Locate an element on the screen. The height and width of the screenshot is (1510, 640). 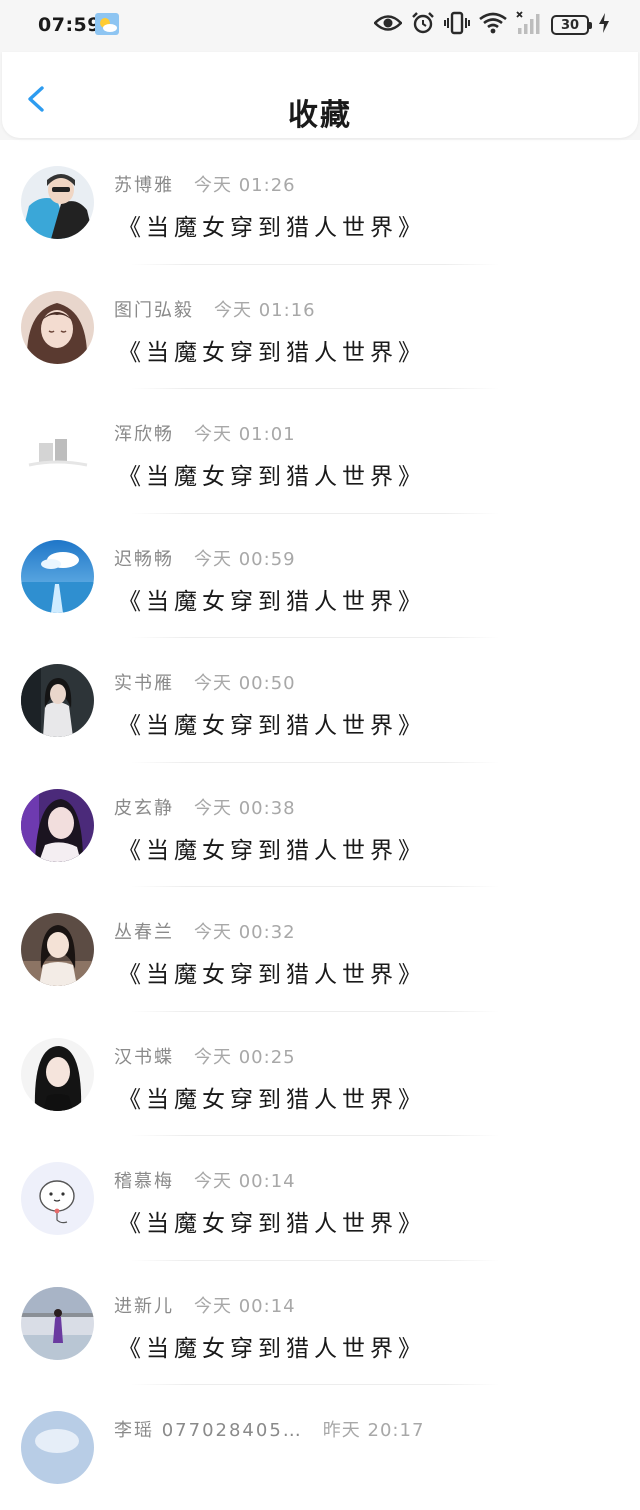
list-item: 丛春兰 今天 00:32 《当魔女穿到猎人世界》 is located at coordinates (320, 949).